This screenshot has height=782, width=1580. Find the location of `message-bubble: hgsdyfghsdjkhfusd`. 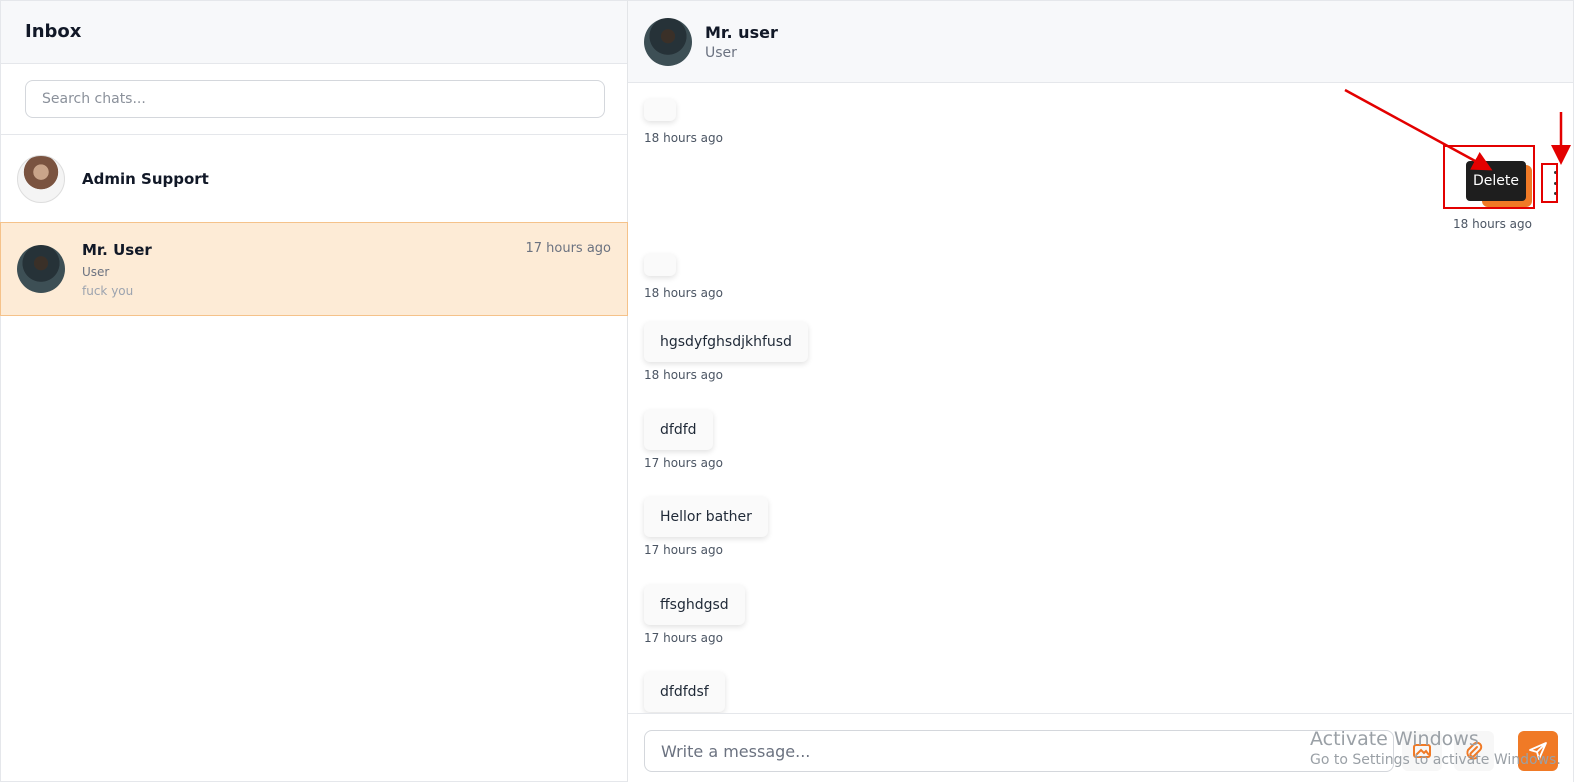

message-bubble: hgsdyfghsdjkhfusd is located at coordinates (726, 342).